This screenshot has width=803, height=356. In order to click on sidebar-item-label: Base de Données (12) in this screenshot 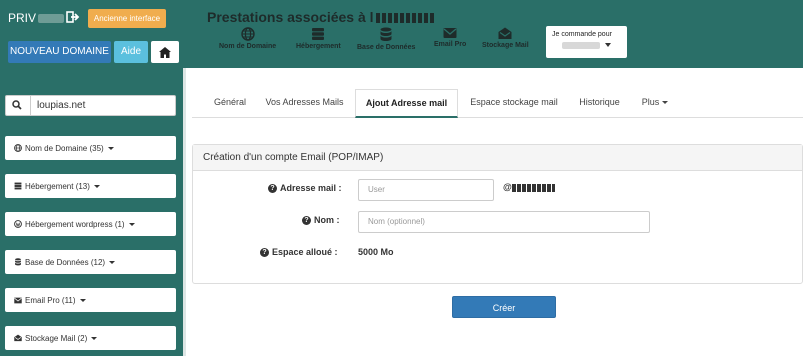, I will do `click(65, 262)`.